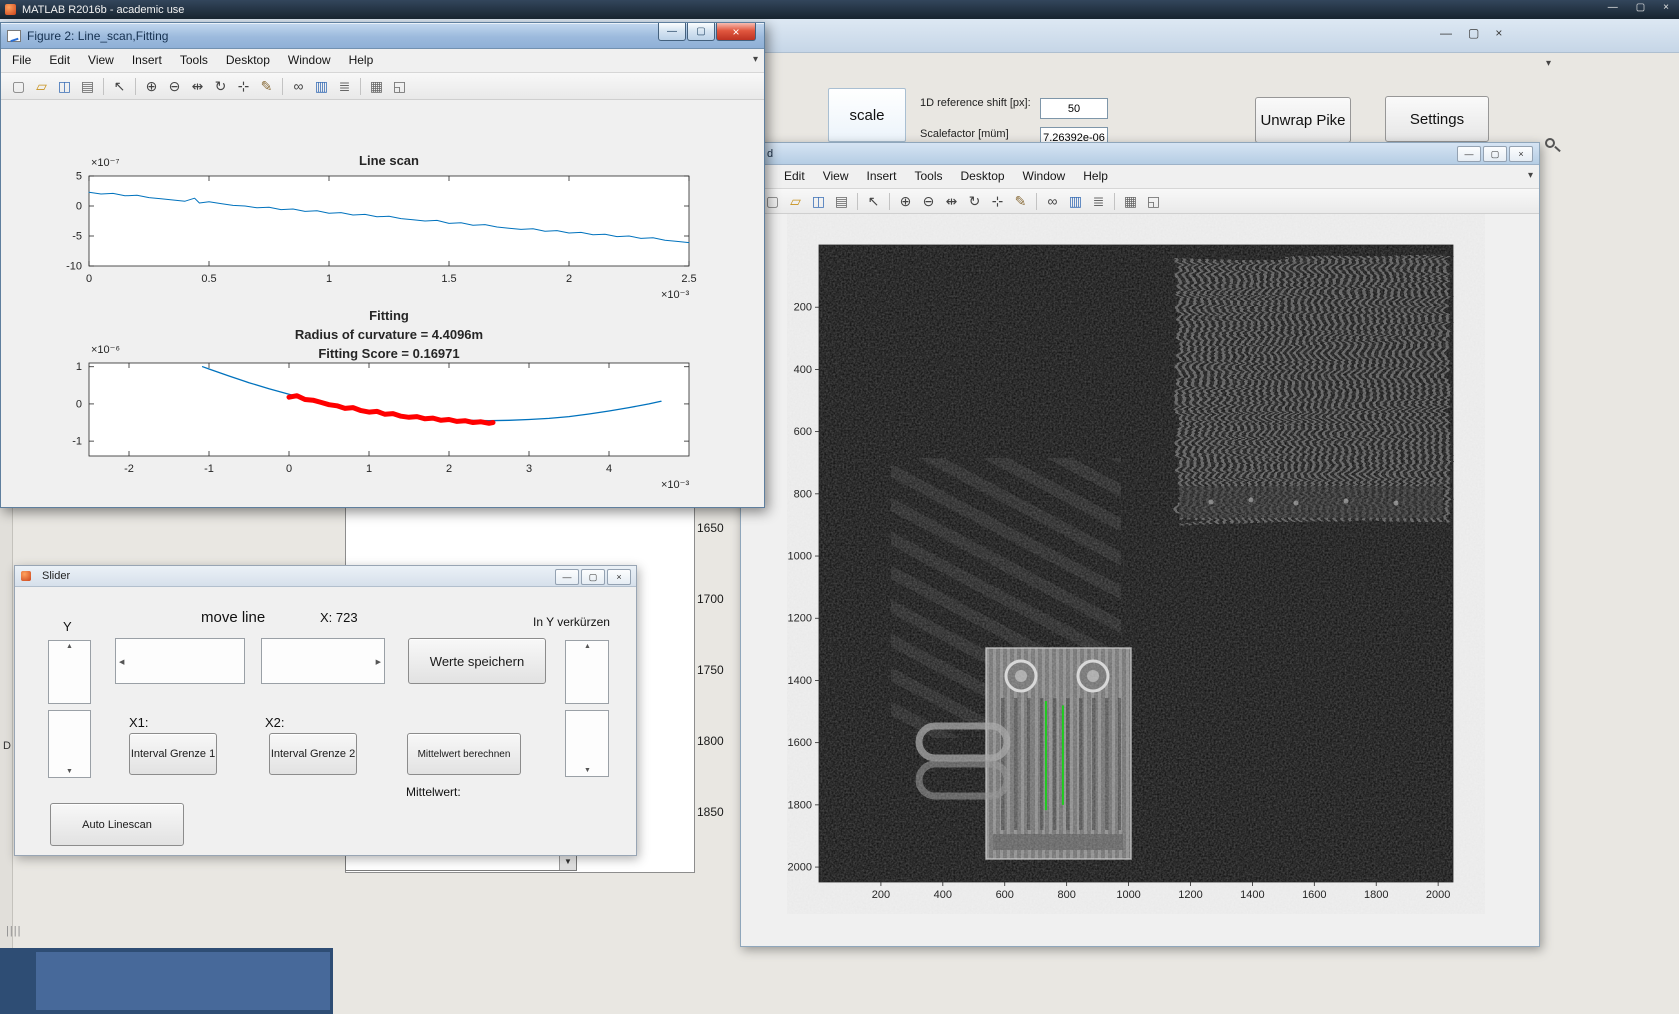  I want to click on slider-trough-left: ◀, so click(180, 661).